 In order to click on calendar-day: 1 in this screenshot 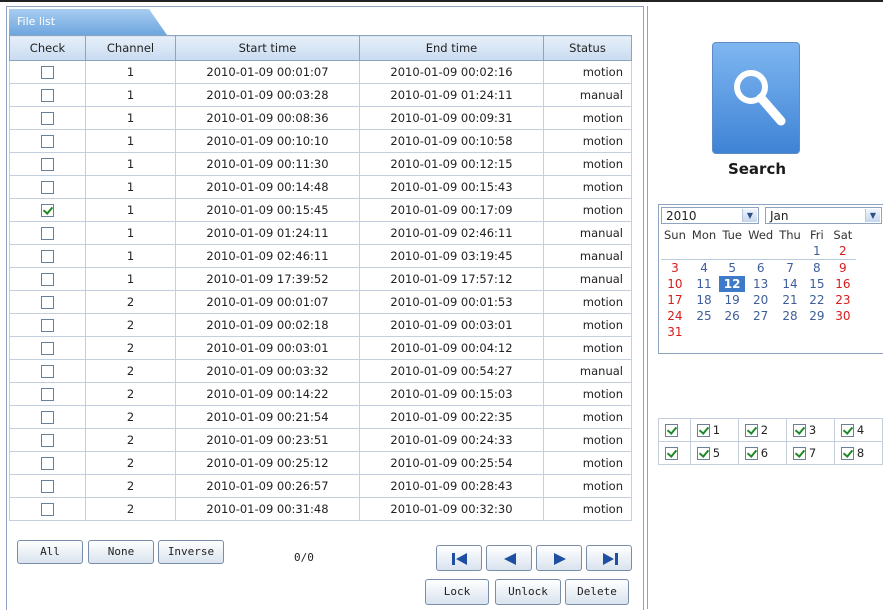, I will do `click(816, 251)`.